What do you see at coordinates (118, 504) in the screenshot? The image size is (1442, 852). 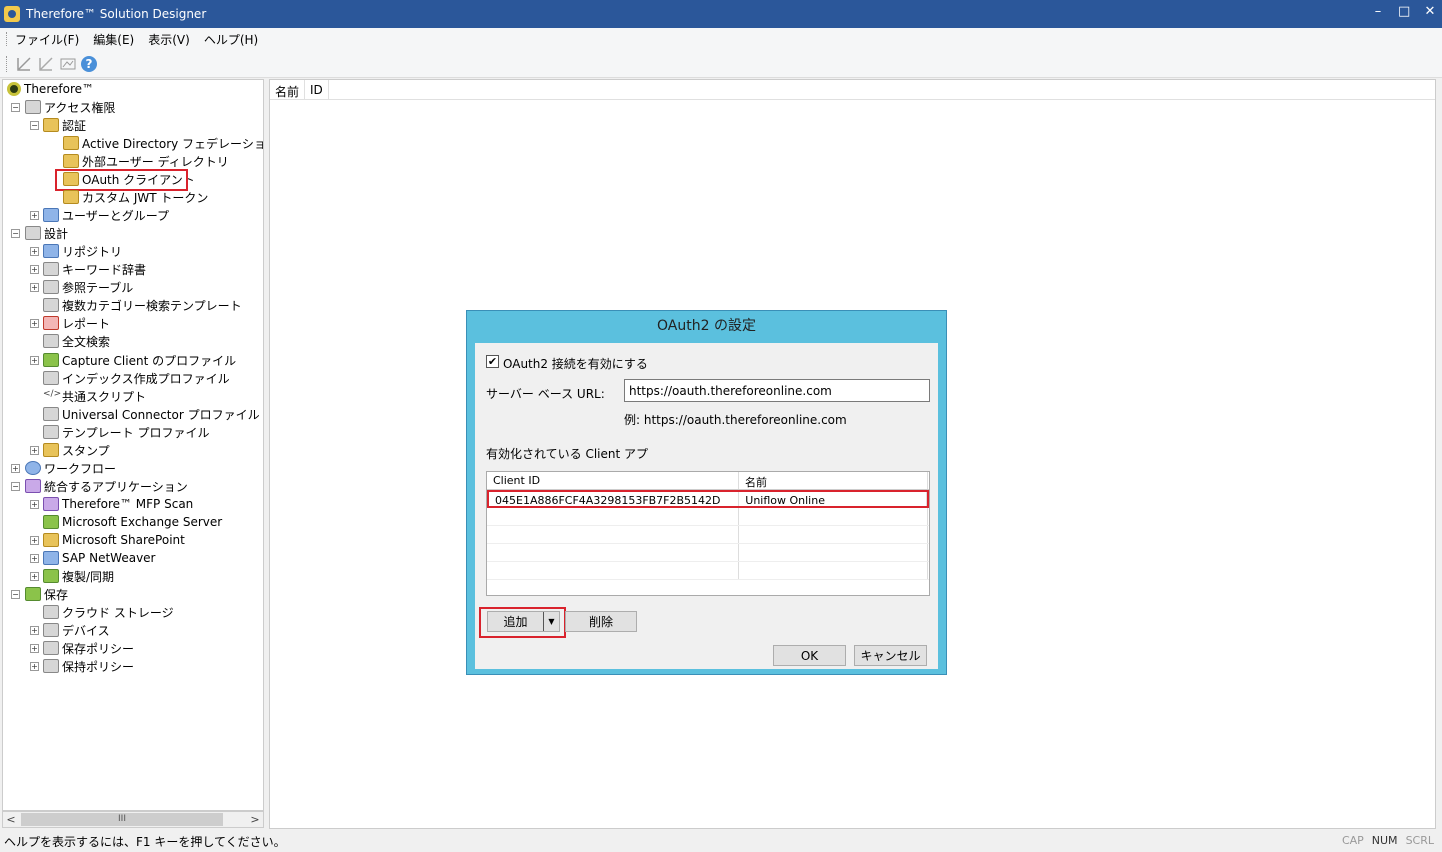 I see `tree-item-mfp-scan: Therefore™ MFP Scan` at bounding box center [118, 504].